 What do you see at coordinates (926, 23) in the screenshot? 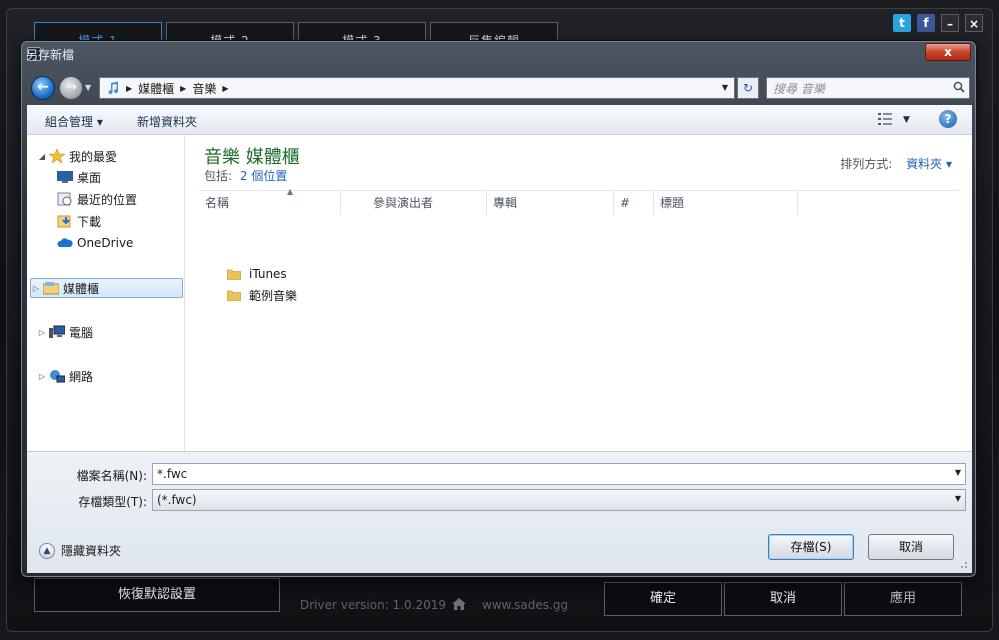
I see `facebook-icon: f` at bounding box center [926, 23].